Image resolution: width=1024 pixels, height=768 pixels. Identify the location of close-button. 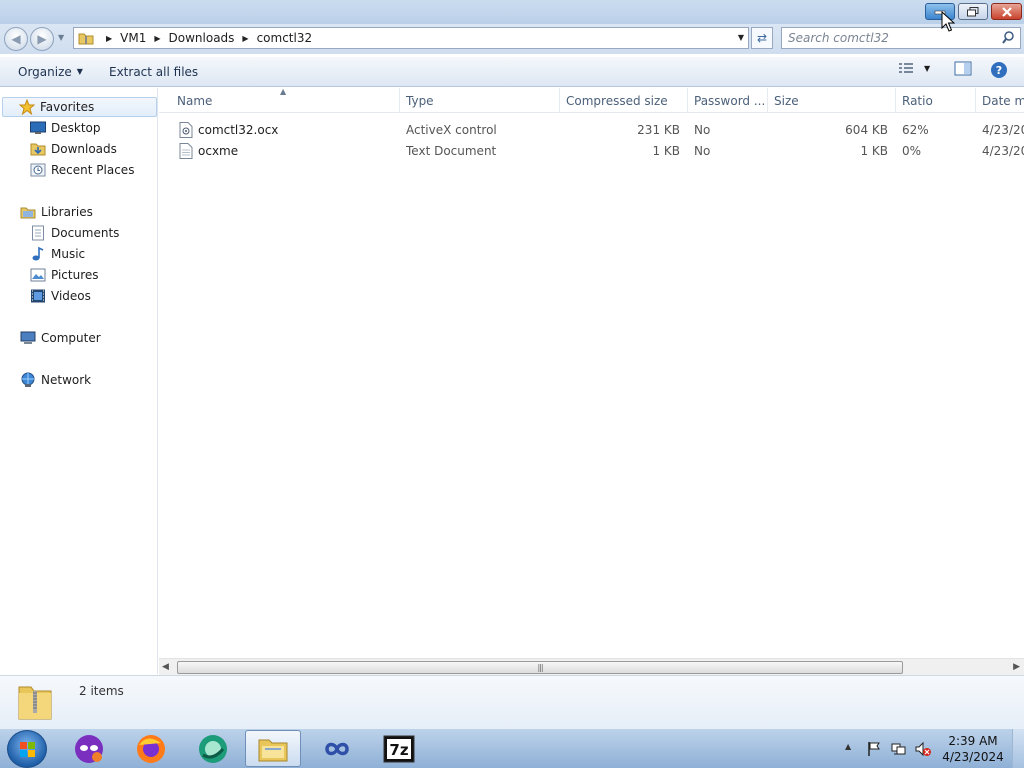
(1006, 11).